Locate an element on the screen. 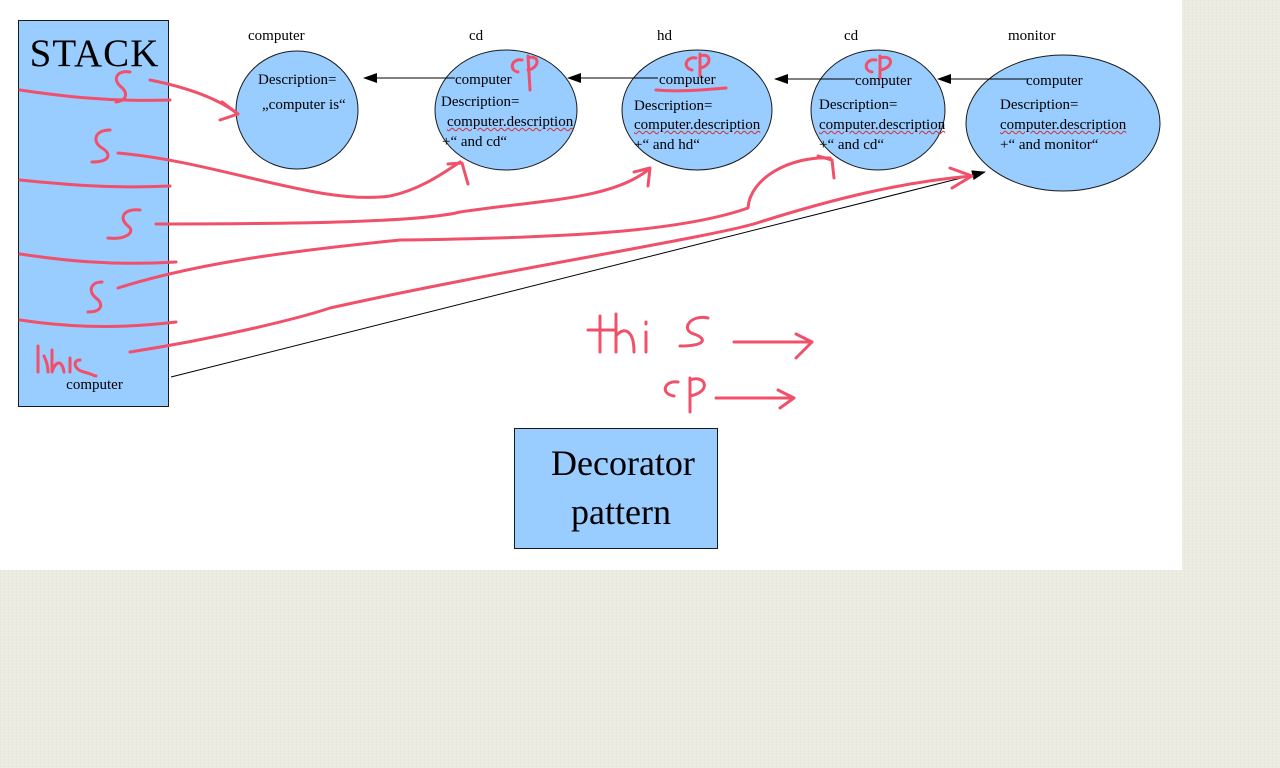 The image size is (1280, 768). curve-s3-to-hd is located at coordinates (402, 197).